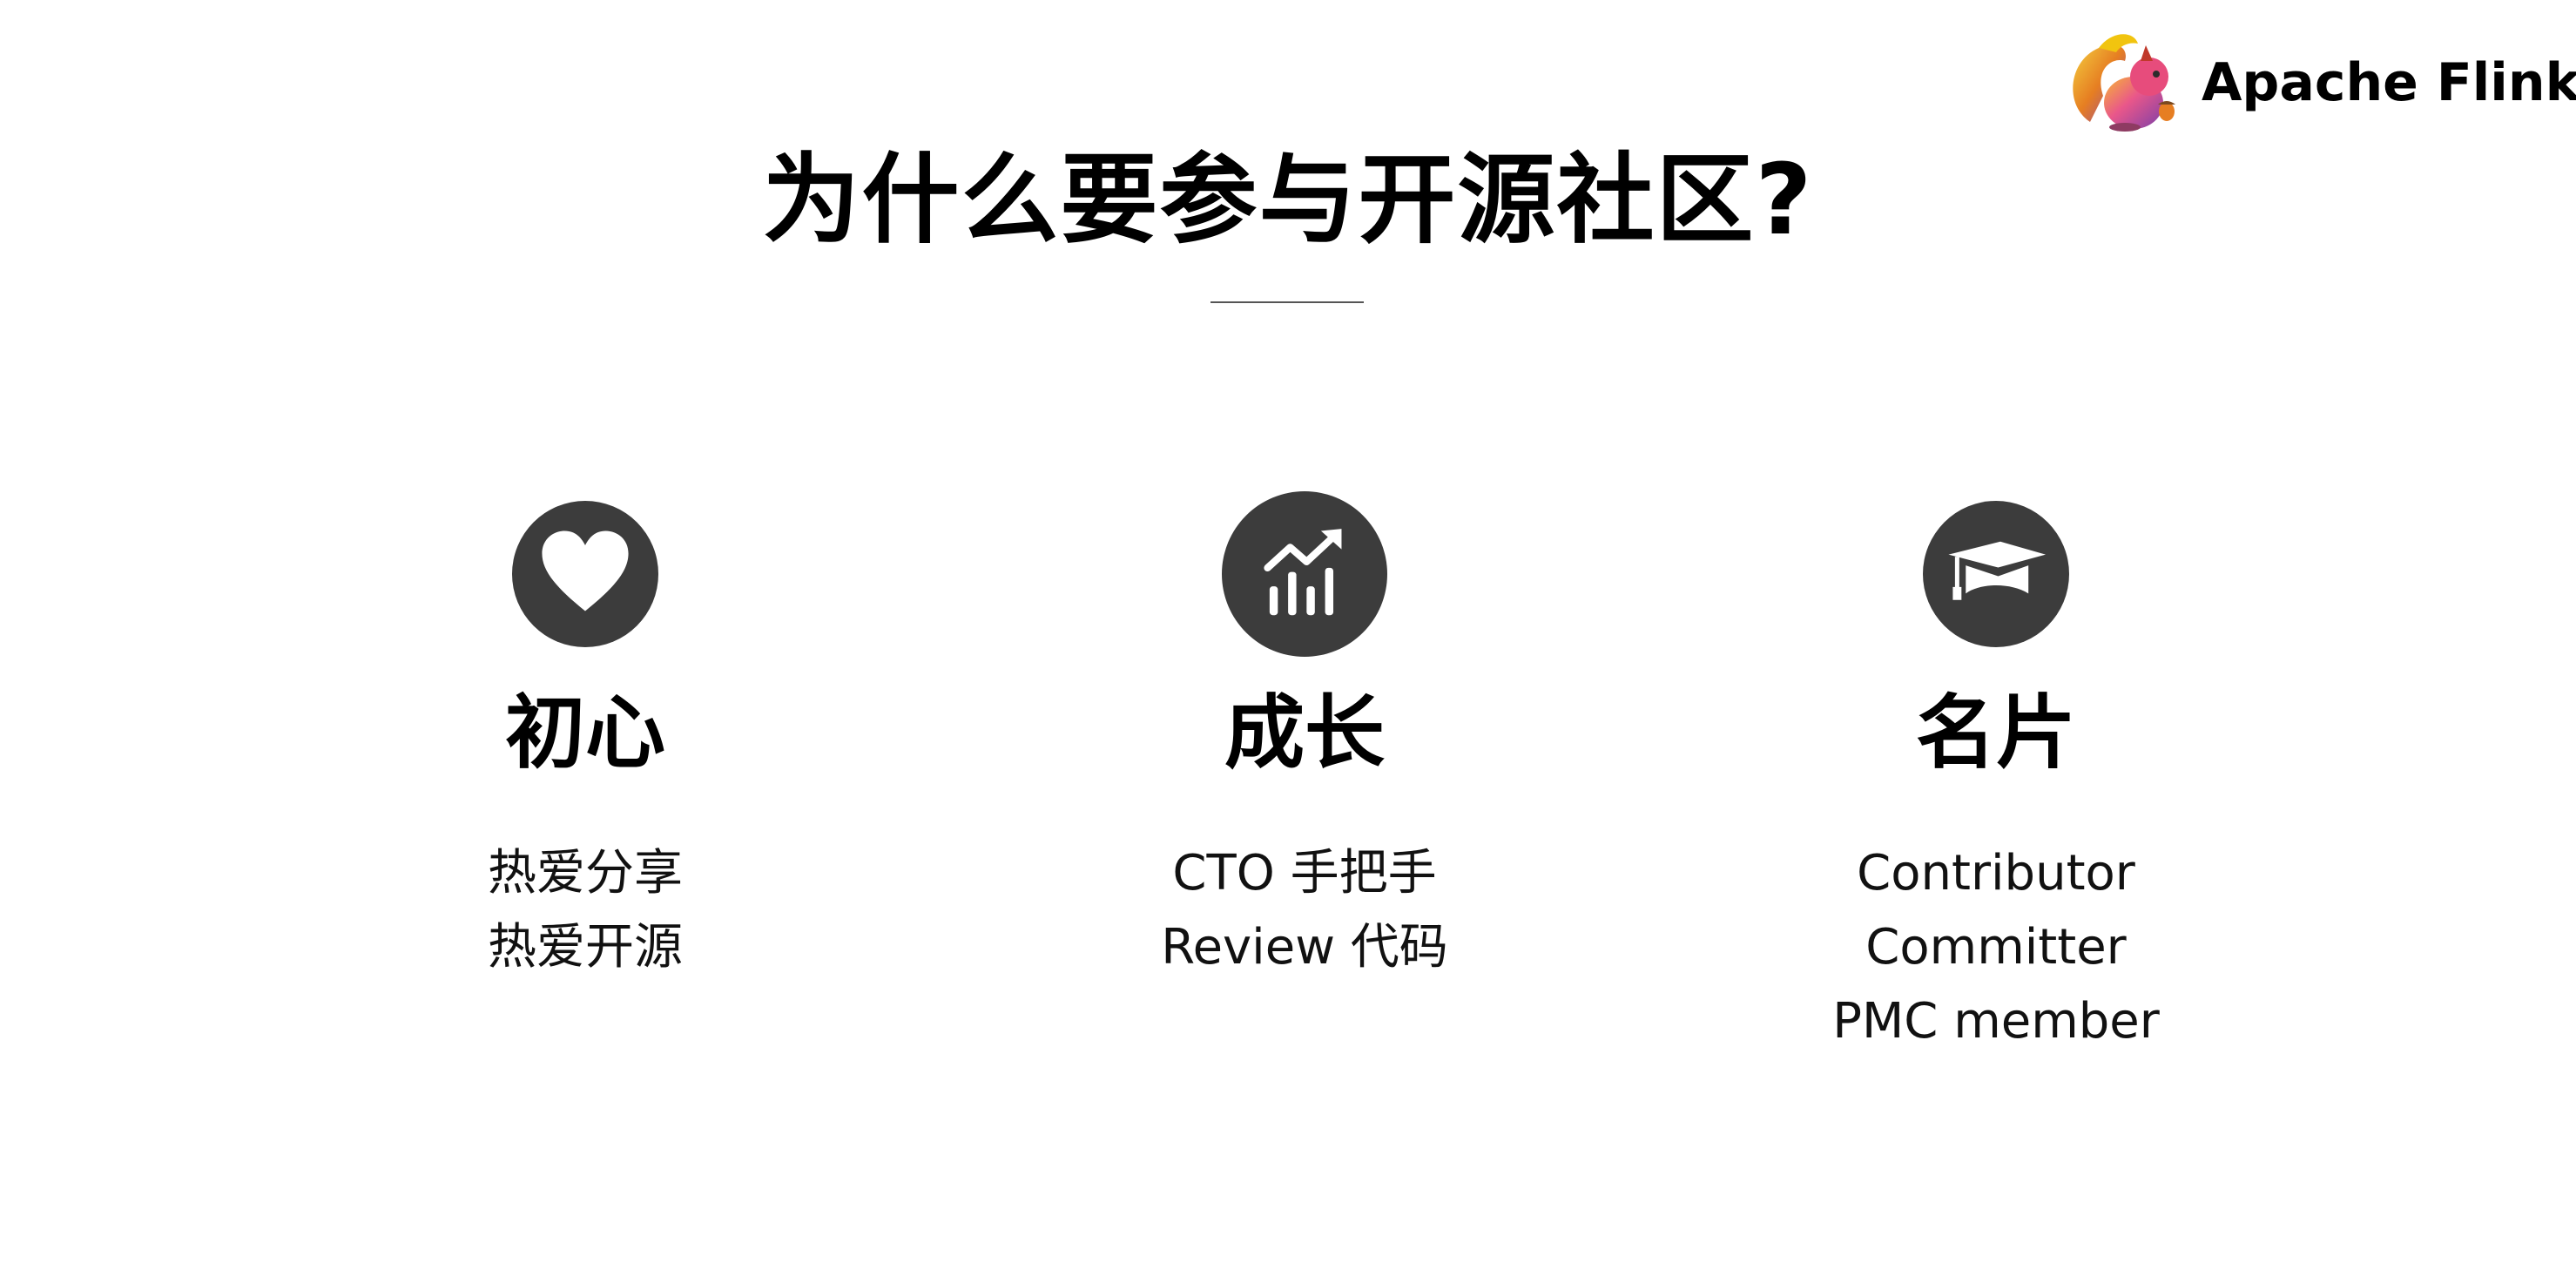 The height and width of the screenshot is (1270, 2576). I want to click on column-line: Contributor, so click(1996, 873).